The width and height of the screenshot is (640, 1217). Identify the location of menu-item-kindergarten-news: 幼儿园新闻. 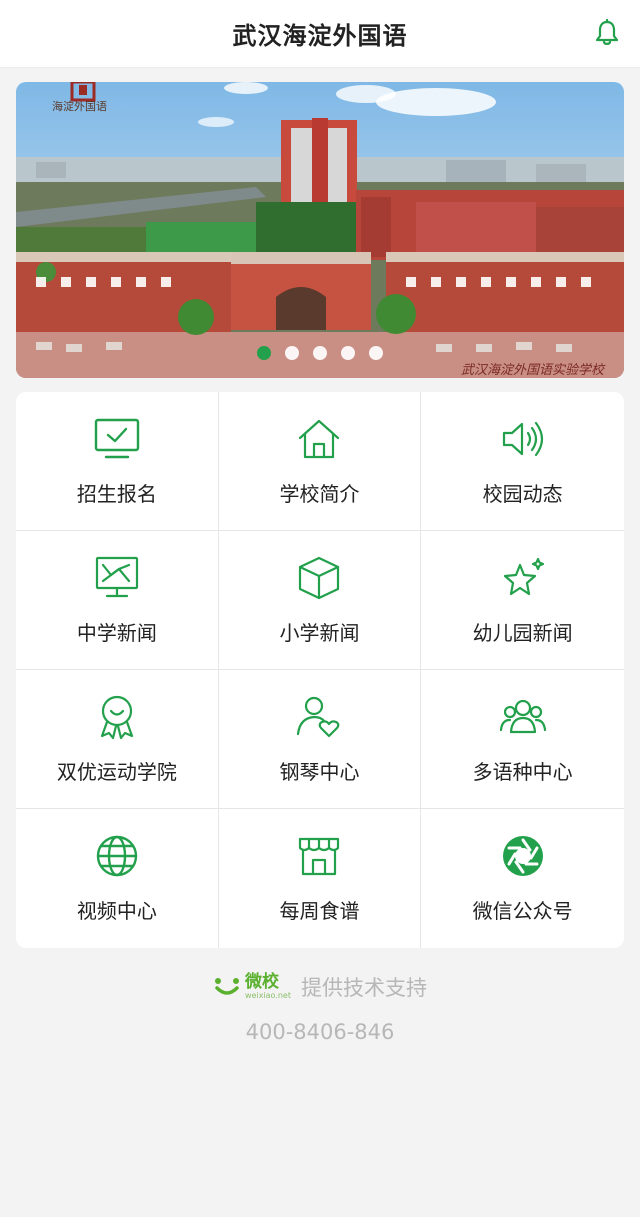
(522, 600).